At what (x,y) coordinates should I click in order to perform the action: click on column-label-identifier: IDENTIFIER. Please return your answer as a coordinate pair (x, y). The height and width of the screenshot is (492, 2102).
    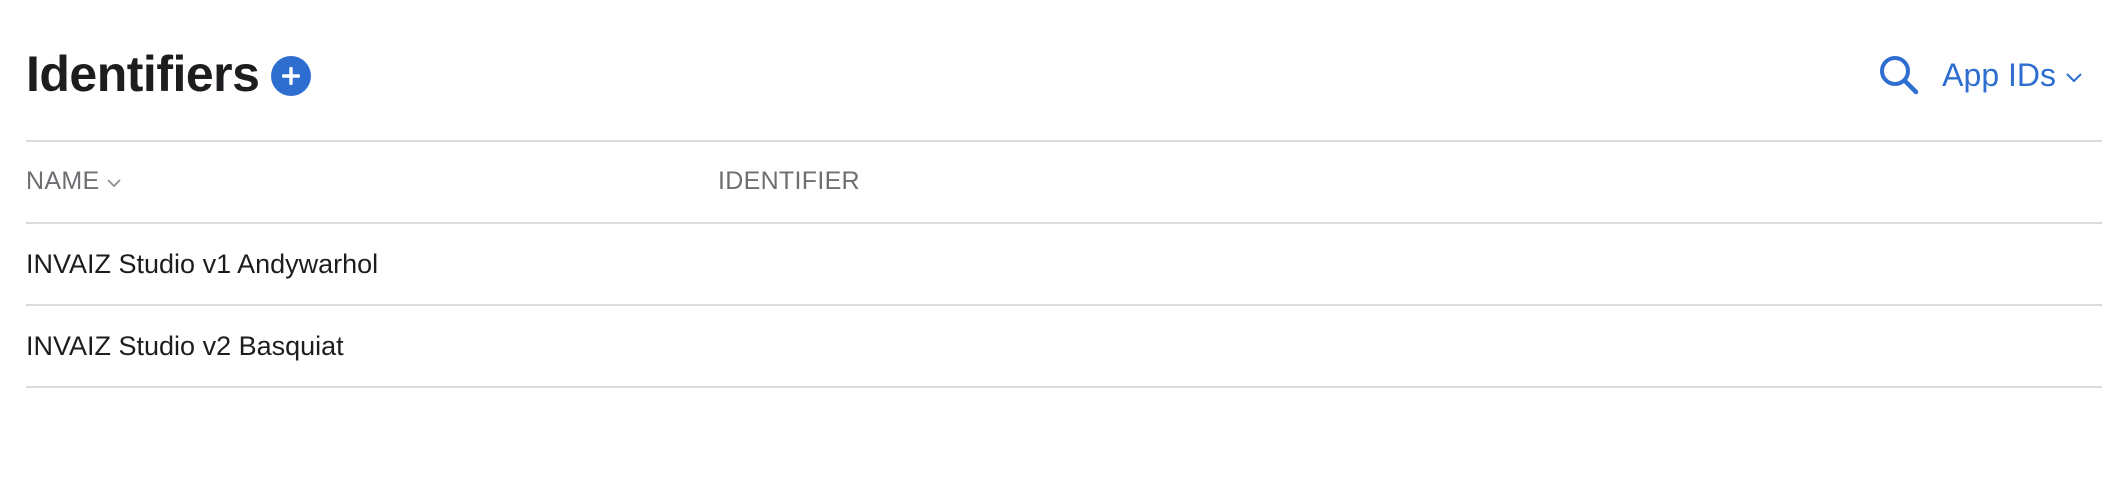
    Looking at the image, I should click on (789, 181).